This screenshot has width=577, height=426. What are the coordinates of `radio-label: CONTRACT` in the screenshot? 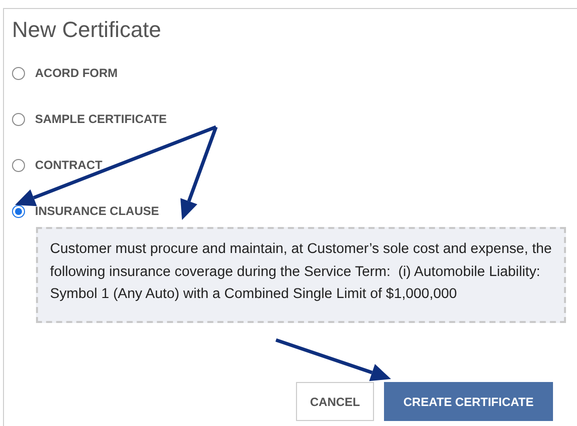 It's located at (68, 165).